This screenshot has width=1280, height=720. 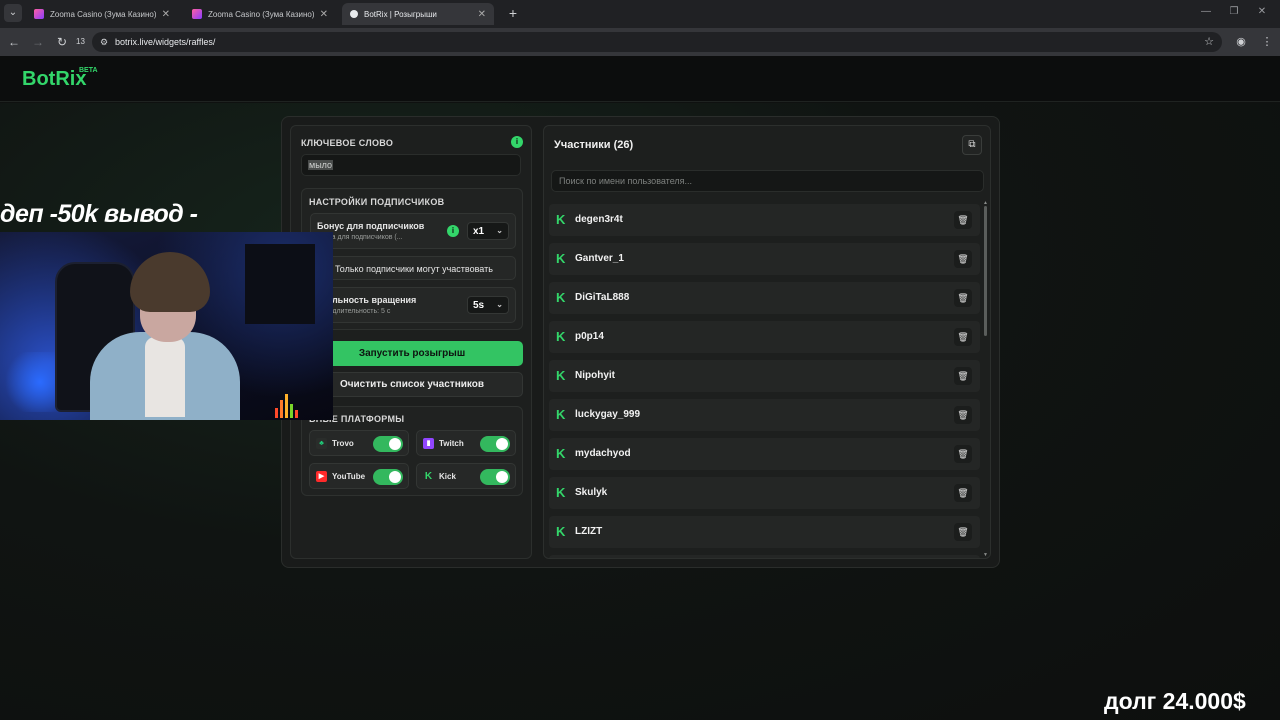 What do you see at coordinates (1262, 11) in the screenshot?
I see `close-window-icon: ✕` at bounding box center [1262, 11].